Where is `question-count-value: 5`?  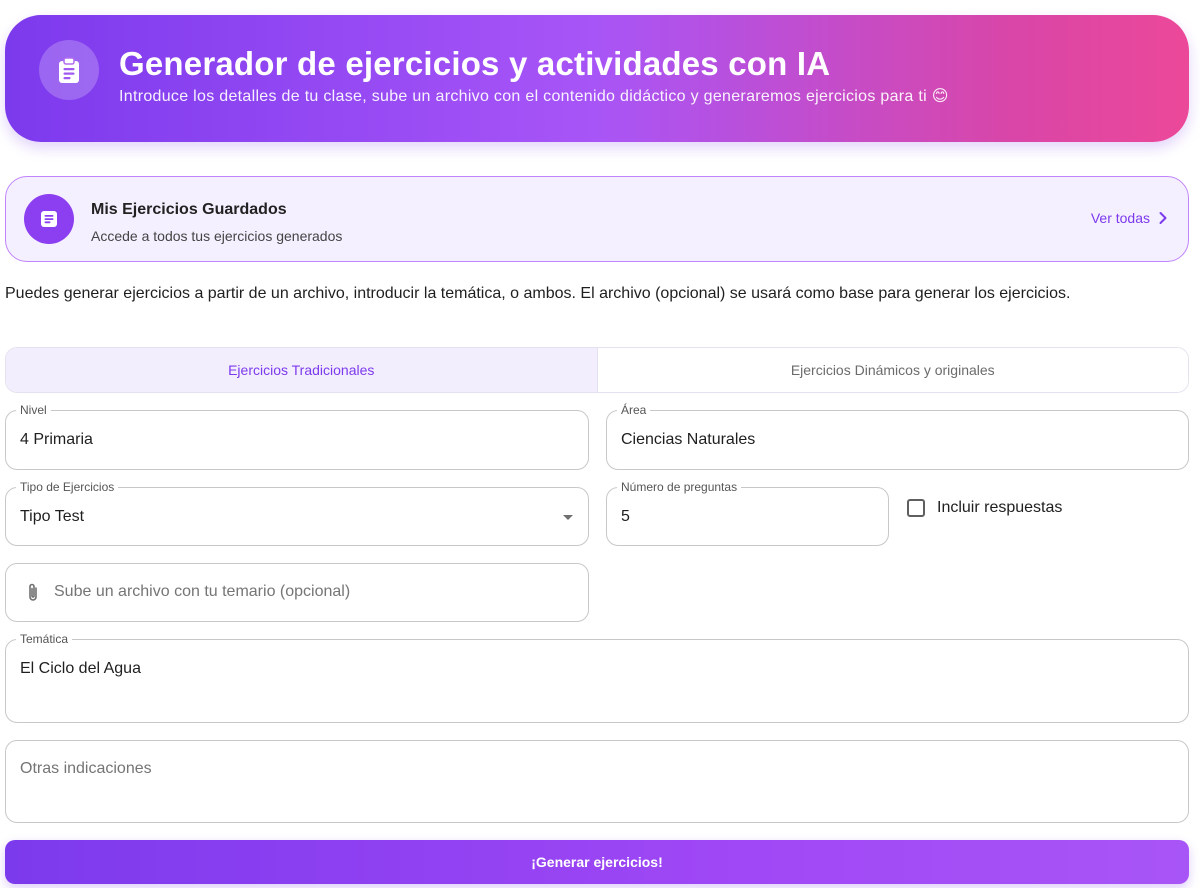
question-count-value: 5 is located at coordinates (625, 516).